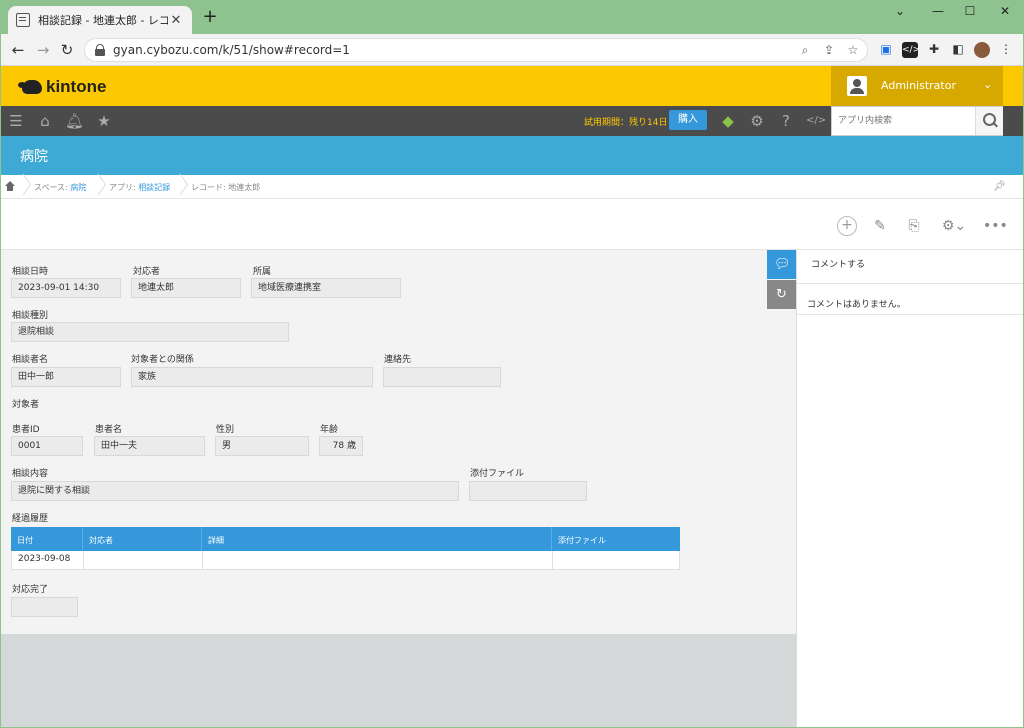 This screenshot has height=728, width=1024. What do you see at coordinates (47, 446) in the screenshot?
I see `patient-id-value: 0001` at bounding box center [47, 446].